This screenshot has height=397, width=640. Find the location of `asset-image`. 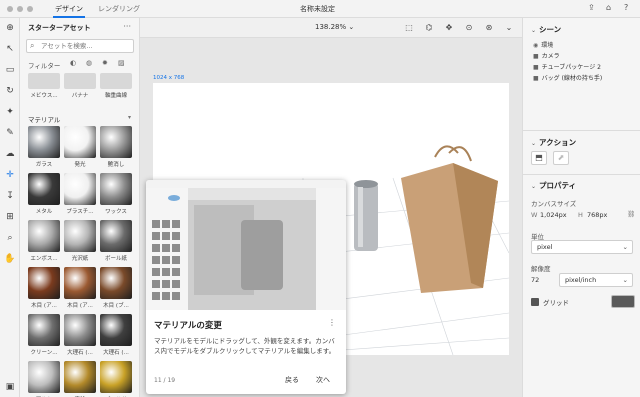

asset-image is located at coordinates (116, 81).